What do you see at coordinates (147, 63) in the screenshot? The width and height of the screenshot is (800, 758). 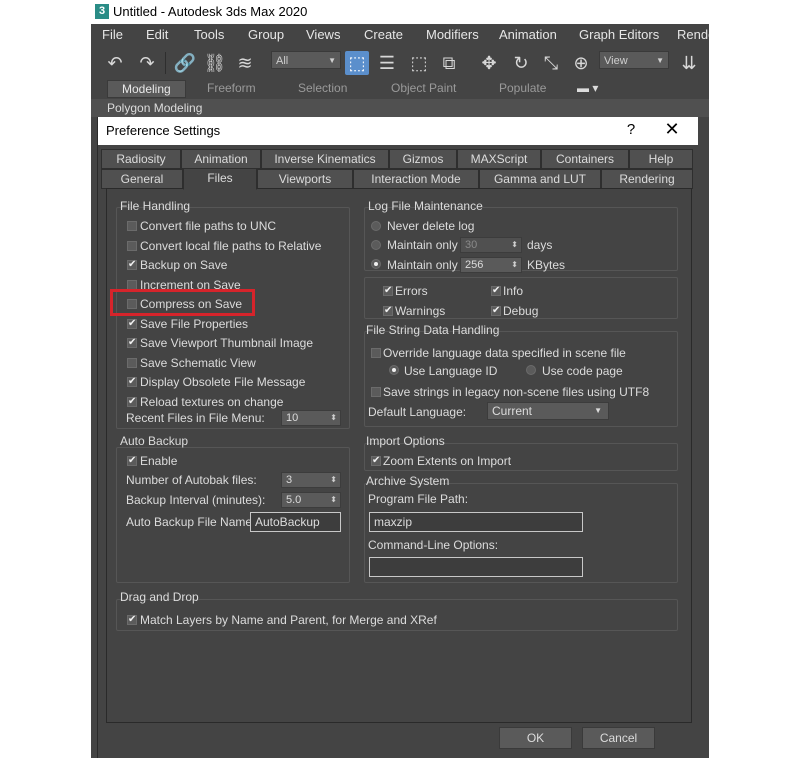 I see `redo-icon: ↷` at bounding box center [147, 63].